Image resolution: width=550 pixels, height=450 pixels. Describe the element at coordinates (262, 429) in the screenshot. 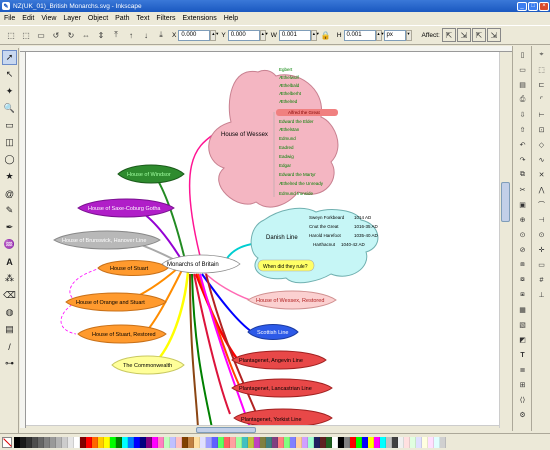

I see `horizontal-scrollbar` at that location.